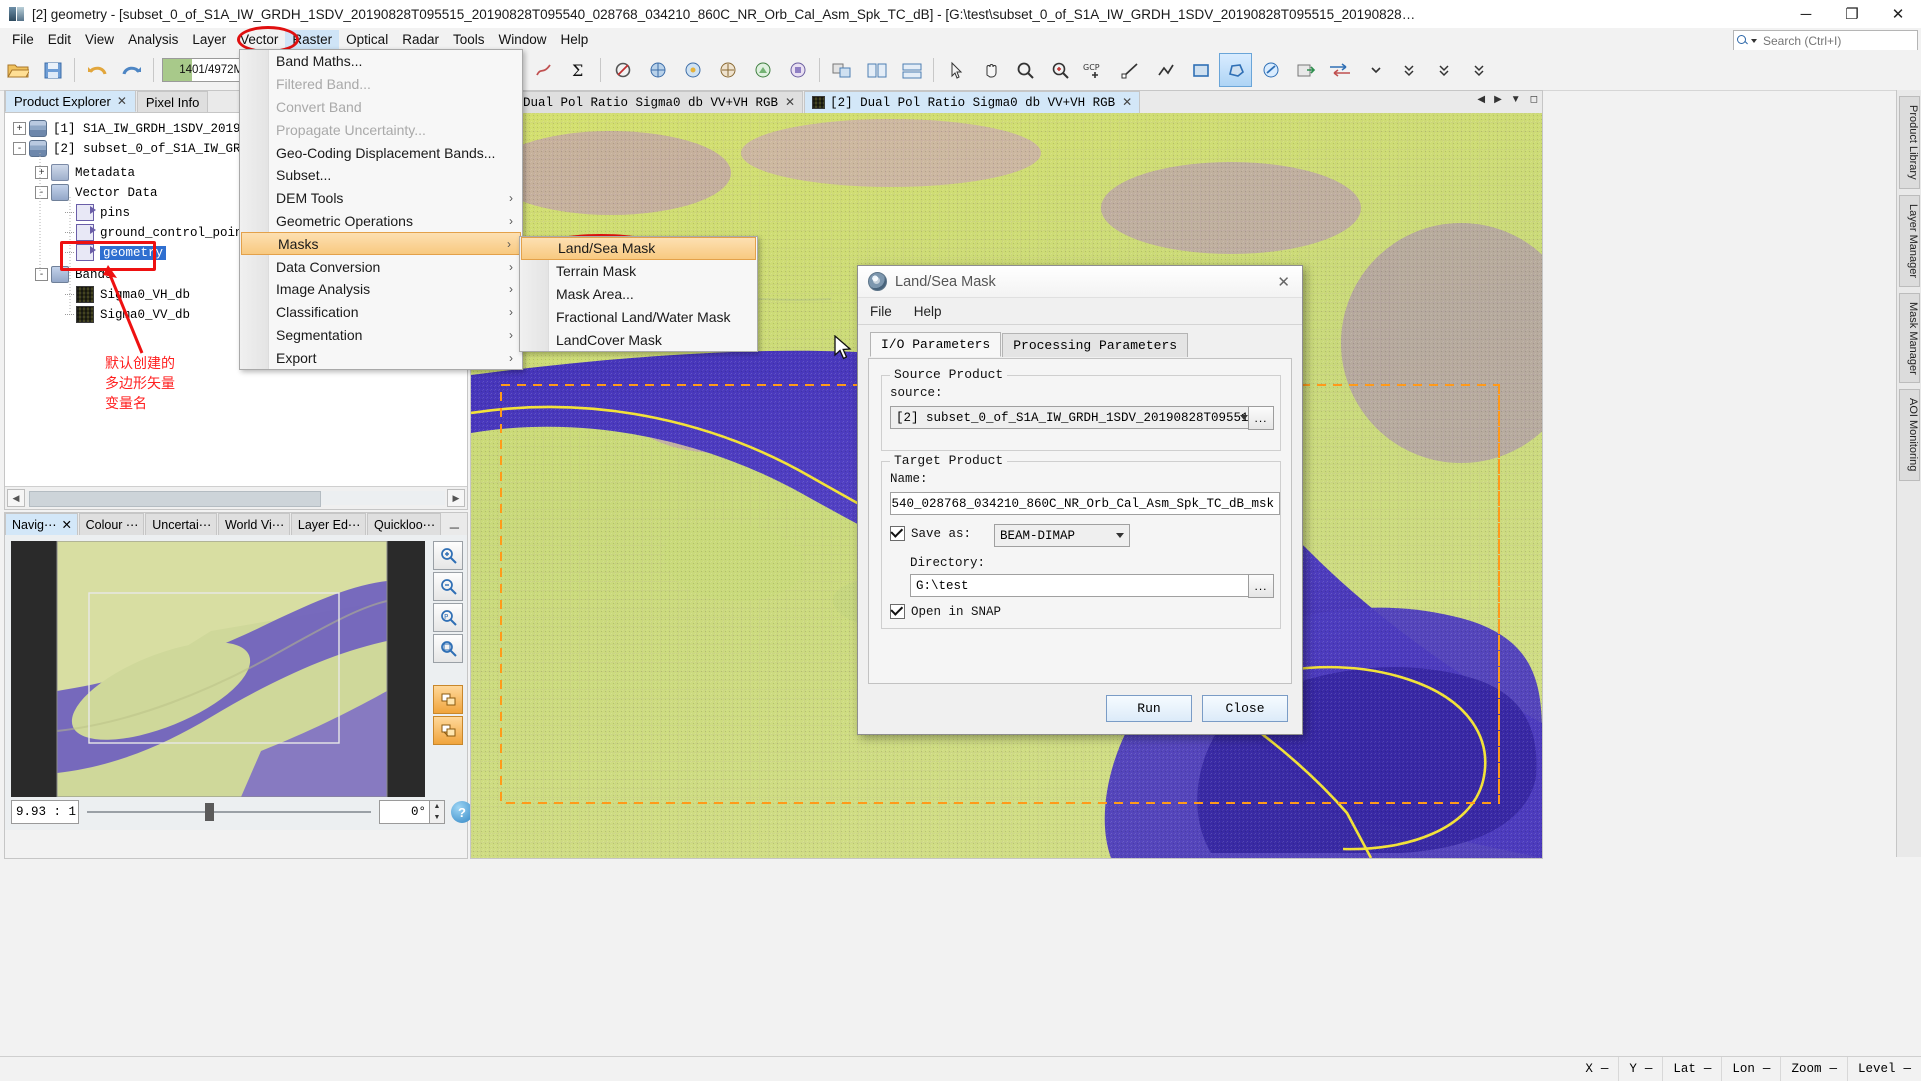  I want to click on rail-tab-layer-manager: Layer Manager, so click(1909, 240).